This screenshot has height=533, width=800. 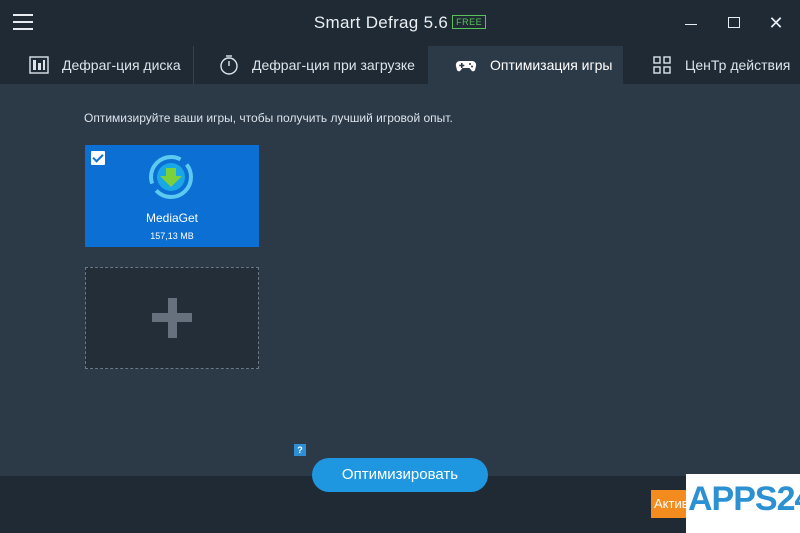 I want to click on tab-disk-defrag: Дефраг-ция диска, so click(x=96, y=65).